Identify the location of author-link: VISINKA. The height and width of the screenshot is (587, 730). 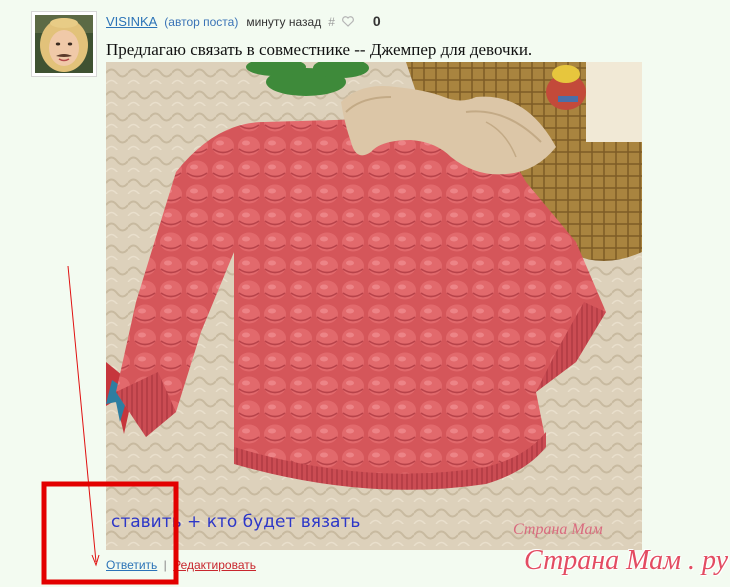
(131, 21).